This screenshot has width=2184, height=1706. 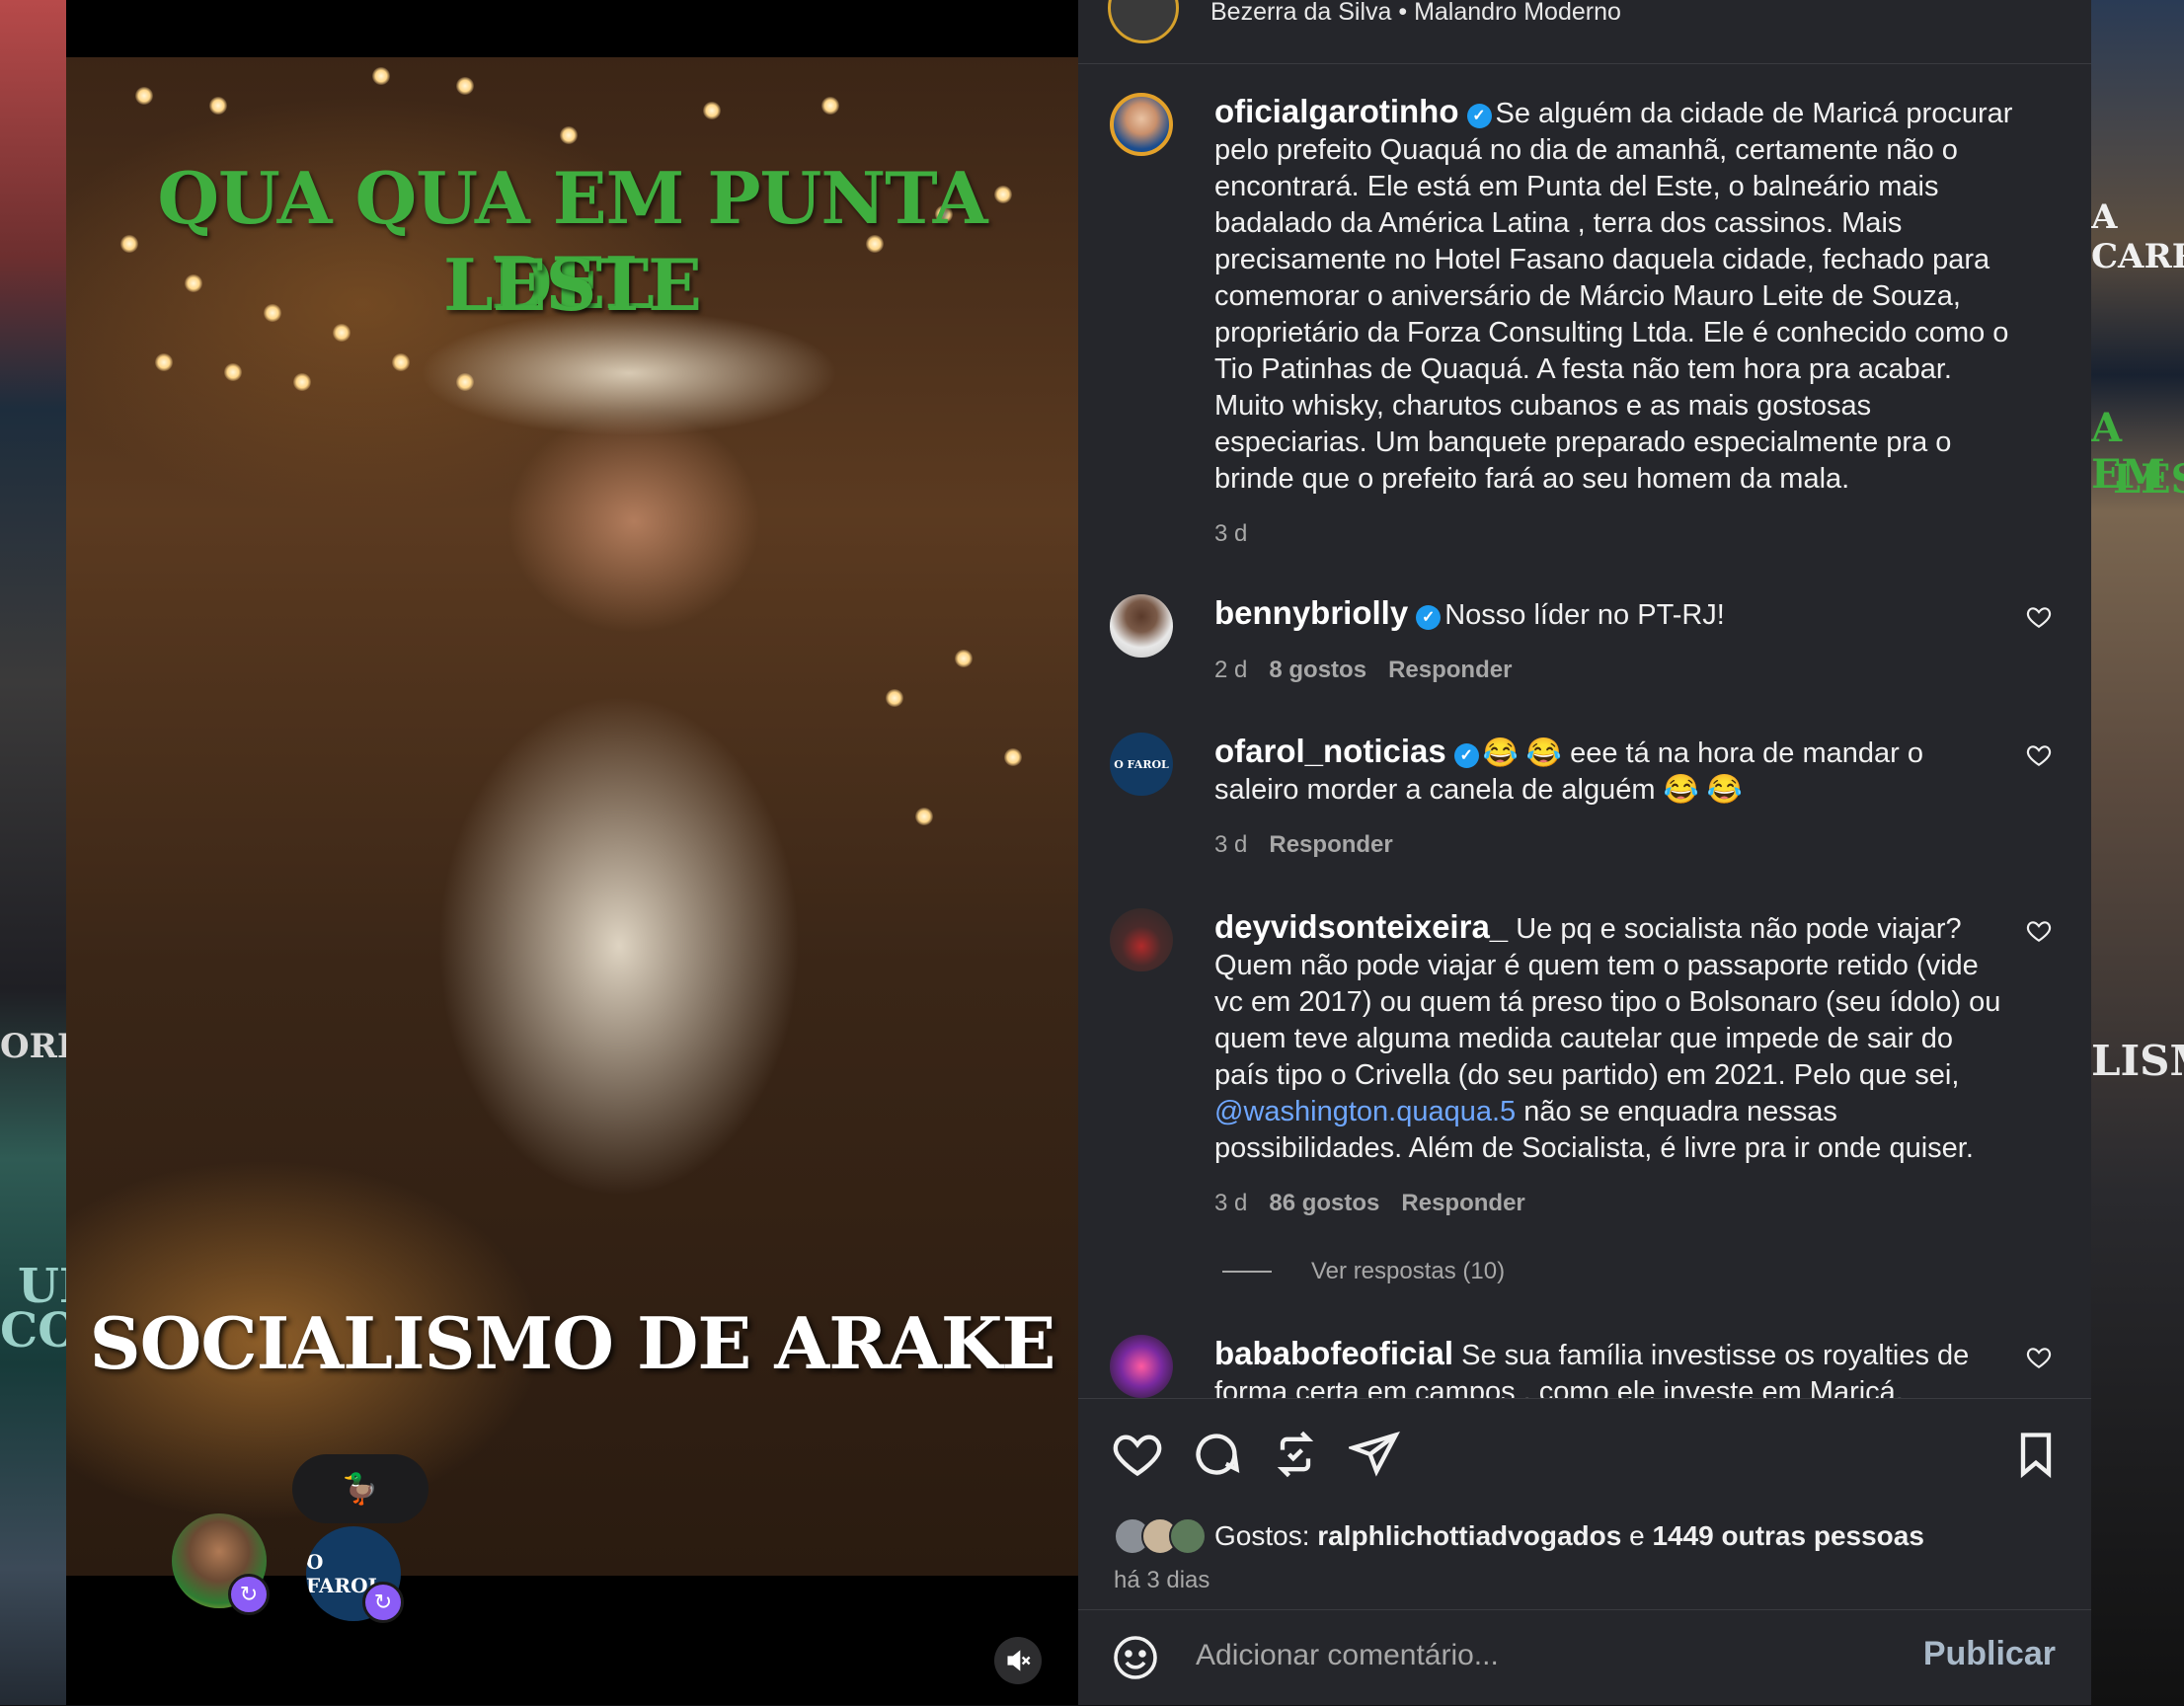 What do you see at coordinates (572, 1343) in the screenshot?
I see `image-headline-bottom: SOCIALISMO DE ARAKE` at bounding box center [572, 1343].